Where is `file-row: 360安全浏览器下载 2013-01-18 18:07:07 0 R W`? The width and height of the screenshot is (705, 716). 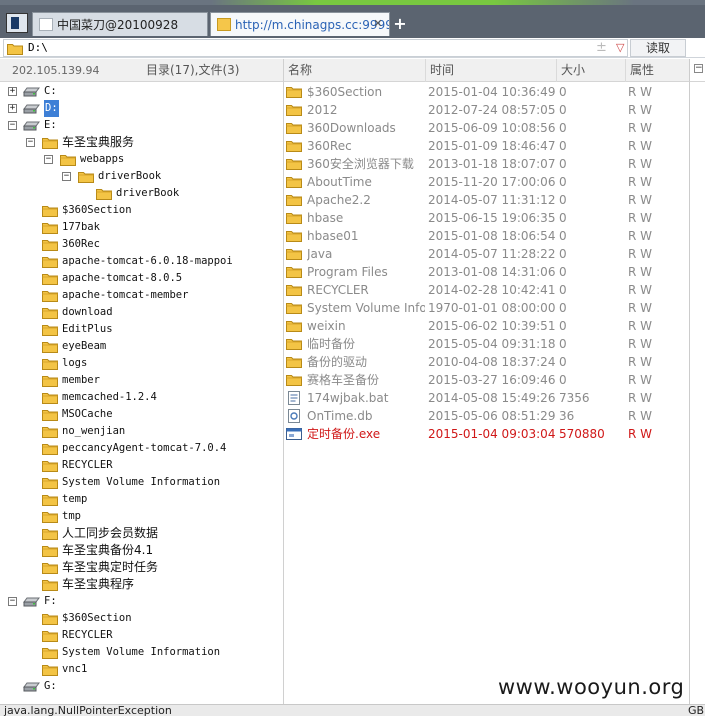
file-row: 360安全浏览器下载 2013-01-18 18:07:07 0 R W is located at coordinates (486, 164).